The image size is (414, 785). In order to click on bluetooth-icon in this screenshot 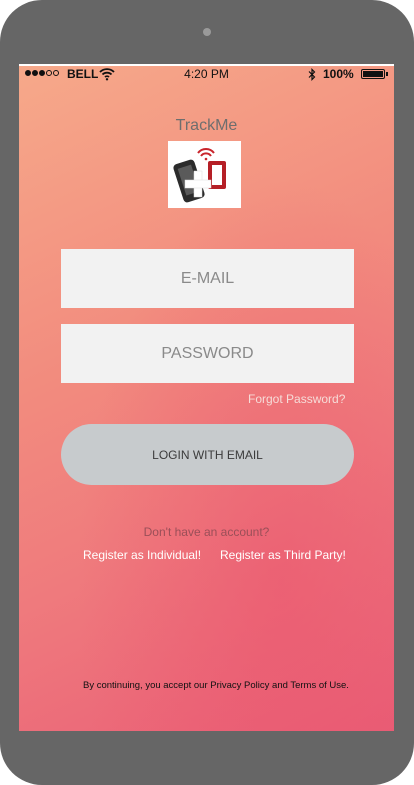, I will do `click(312, 74)`.